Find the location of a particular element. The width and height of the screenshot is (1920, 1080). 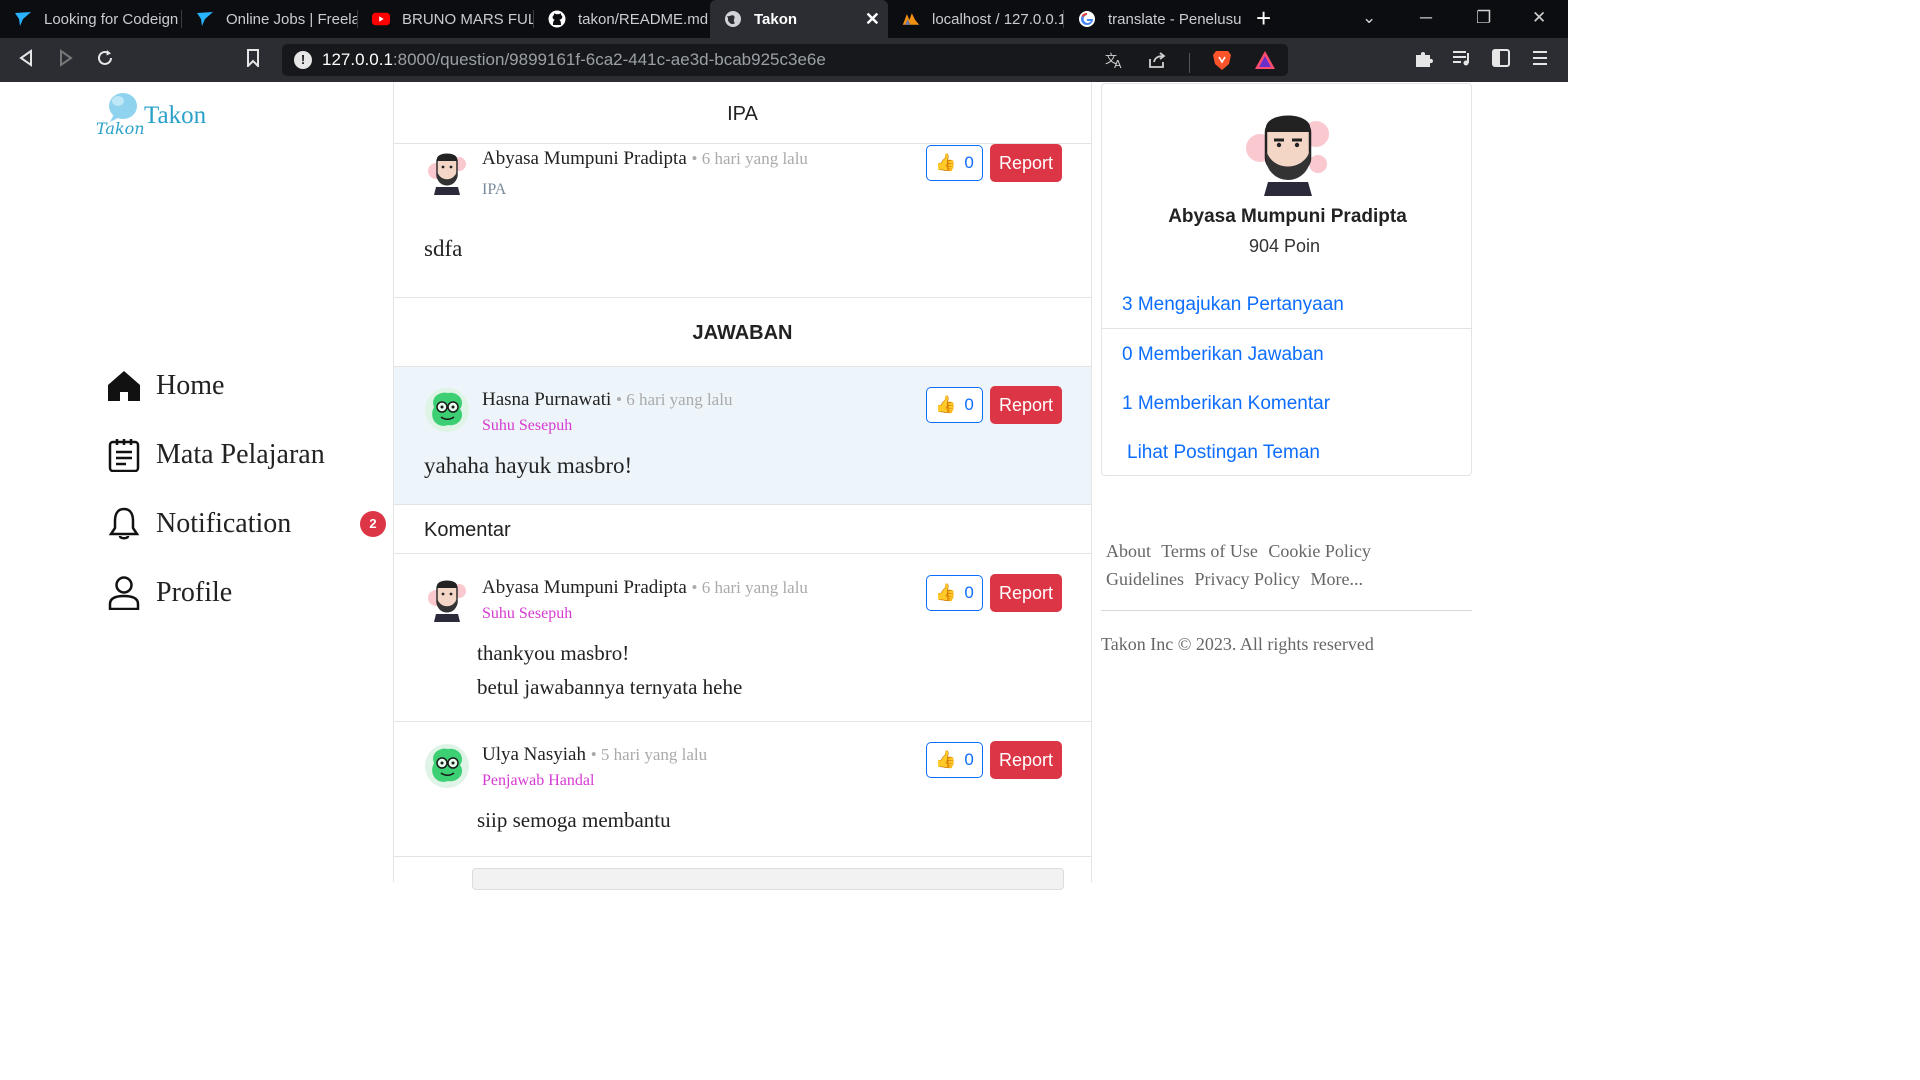

rank-badge: Suhu Sesepuh is located at coordinates (527, 425).